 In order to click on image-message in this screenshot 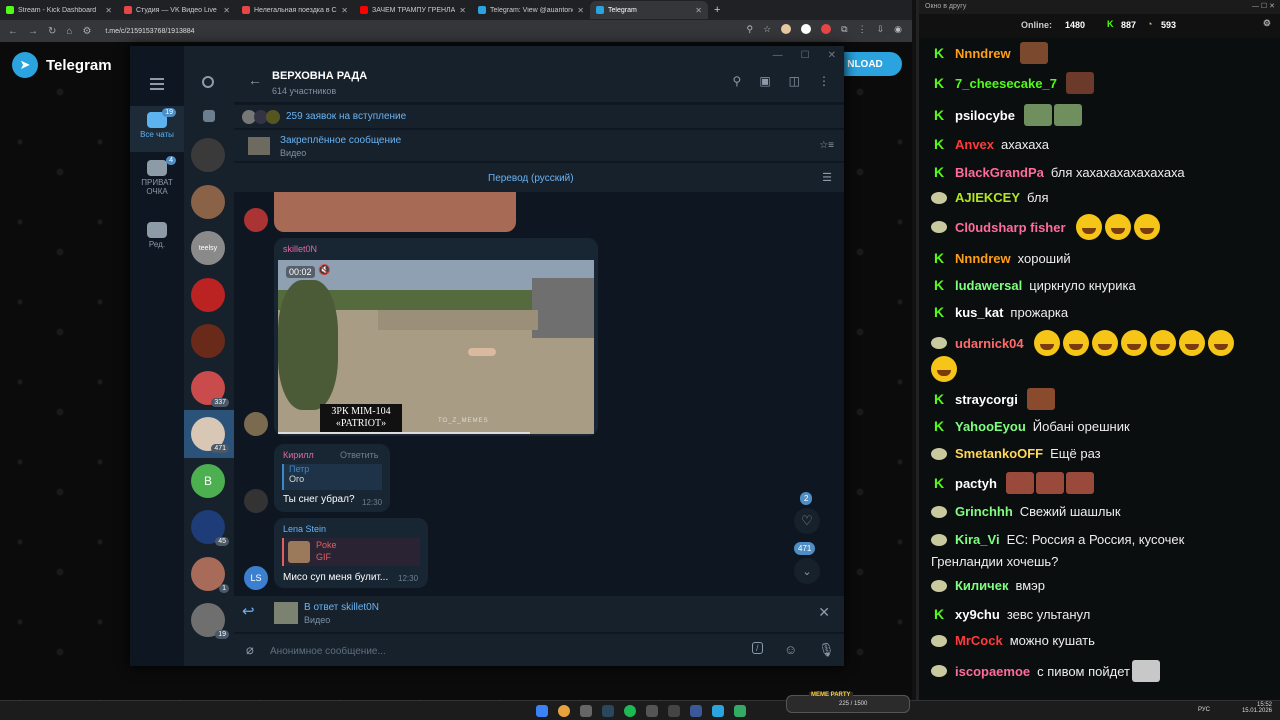, I will do `click(395, 212)`.